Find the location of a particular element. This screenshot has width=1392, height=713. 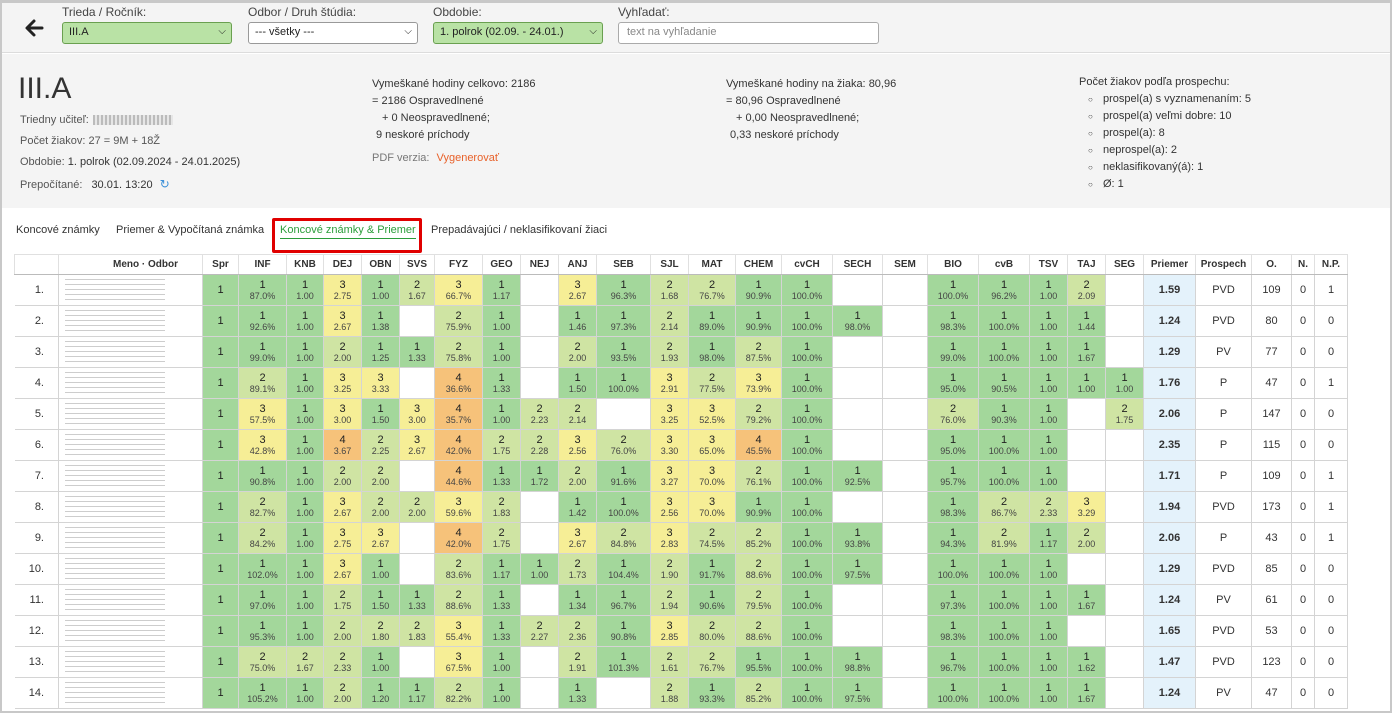

summary-header: O. is located at coordinates (1271, 264).